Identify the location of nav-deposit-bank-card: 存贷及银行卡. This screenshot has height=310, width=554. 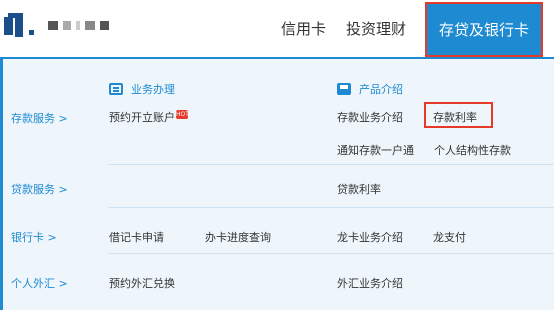
(484, 29).